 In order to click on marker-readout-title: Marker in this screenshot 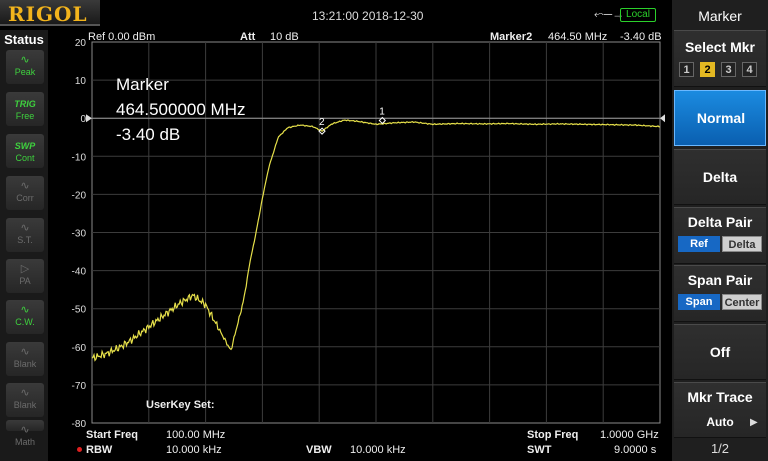, I will do `click(142, 84)`.